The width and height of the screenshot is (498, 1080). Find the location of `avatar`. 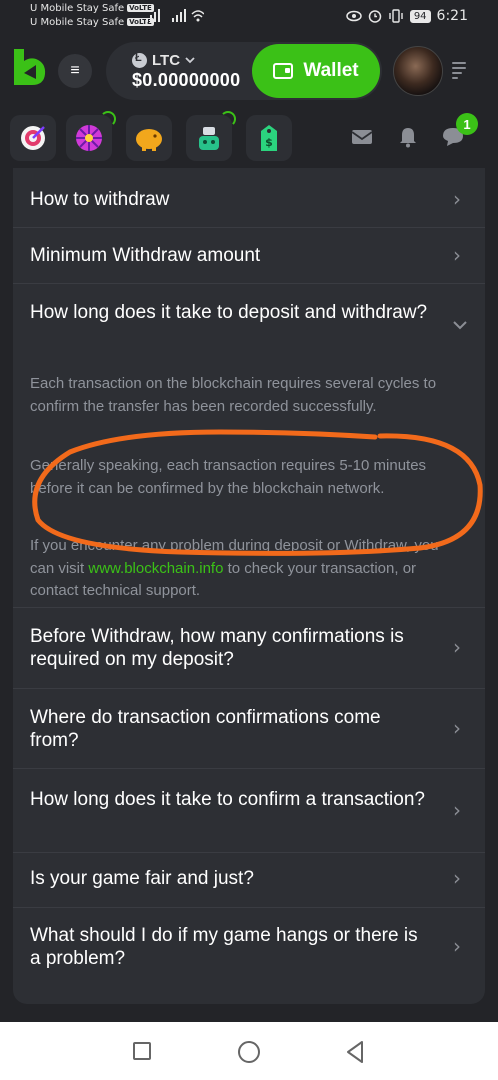

avatar is located at coordinates (418, 71).